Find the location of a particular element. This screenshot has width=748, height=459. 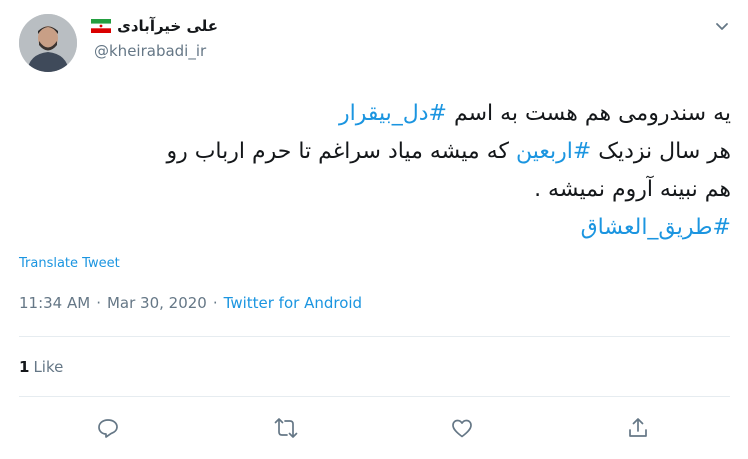

tweet-text-segment: که میشه میاد سراغم تا حرم ارباب رو is located at coordinates (341, 151).